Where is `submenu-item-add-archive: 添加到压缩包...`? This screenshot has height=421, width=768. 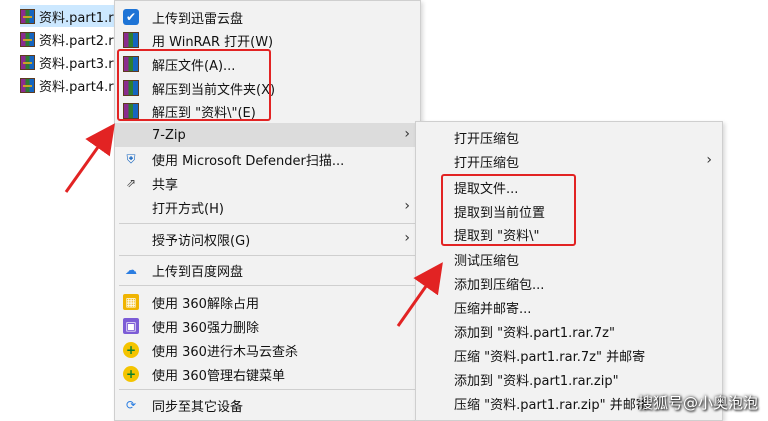 submenu-item-add-archive: 添加到压缩包... is located at coordinates (569, 283).